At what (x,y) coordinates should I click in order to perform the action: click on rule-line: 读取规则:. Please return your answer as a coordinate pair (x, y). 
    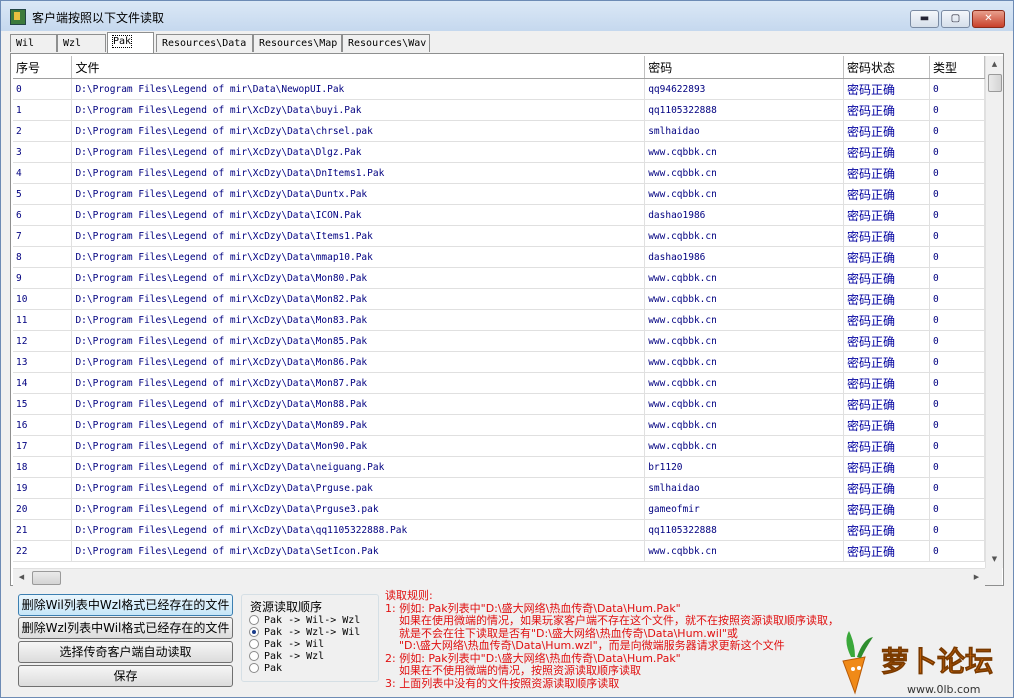
    Looking at the image, I should click on (409, 595).